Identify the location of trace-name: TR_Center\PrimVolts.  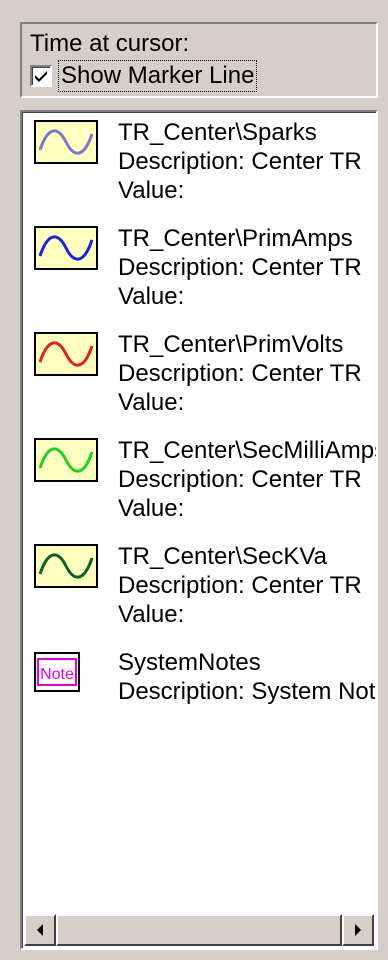
(231, 344).